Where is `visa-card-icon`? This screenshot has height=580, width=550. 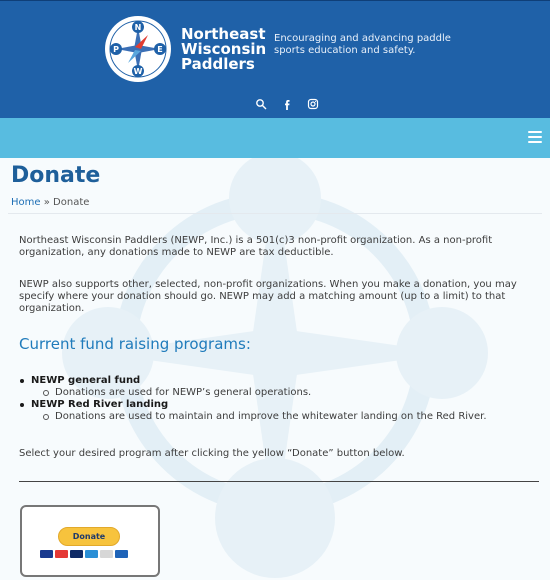 visa-card-icon is located at coordinates (46, 554).